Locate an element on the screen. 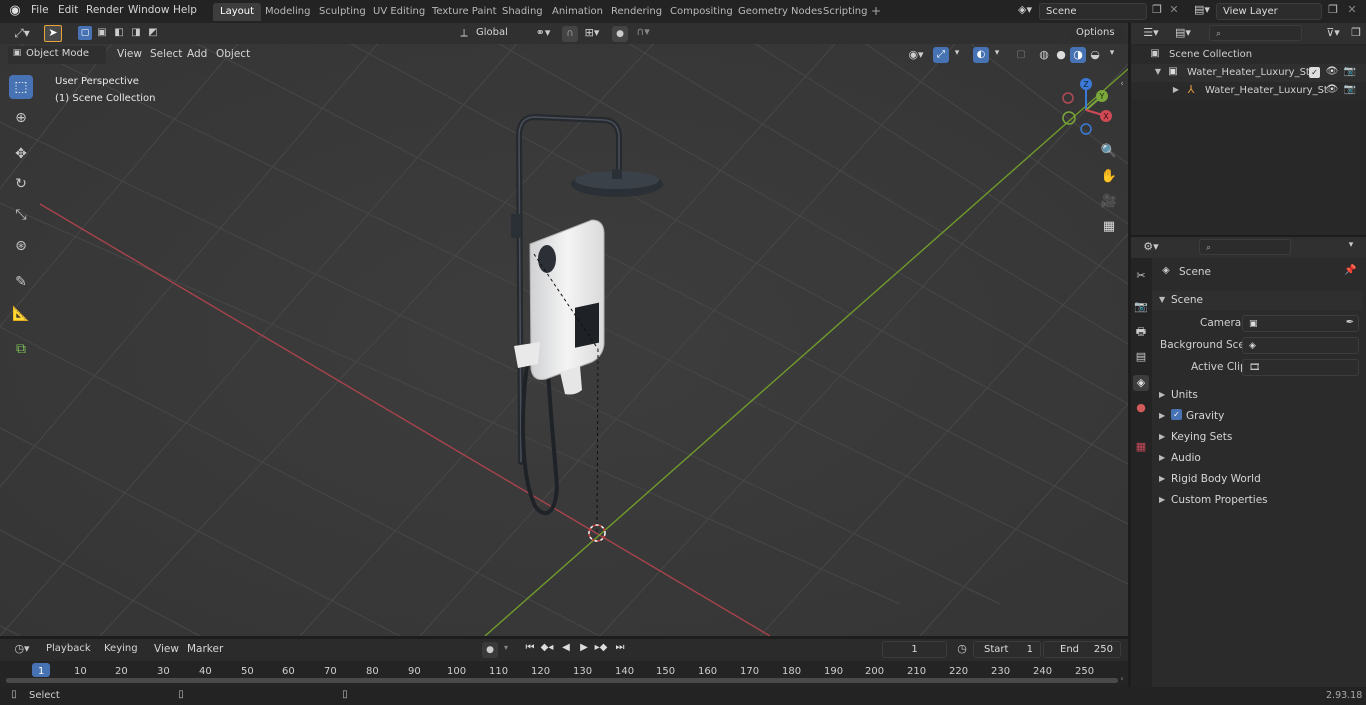  playback-menu: Playback is located at coordinates (68, 650).